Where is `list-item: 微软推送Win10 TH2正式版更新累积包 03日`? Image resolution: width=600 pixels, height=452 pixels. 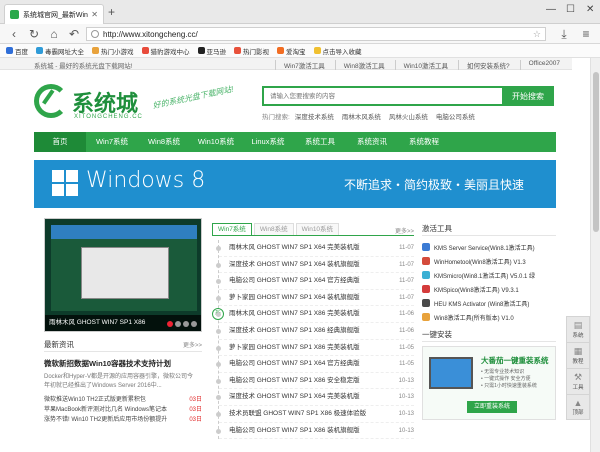
list-item: 微软推送Win10 TH2正式版更新累积包 03日 is located at coordinates (123, 400).